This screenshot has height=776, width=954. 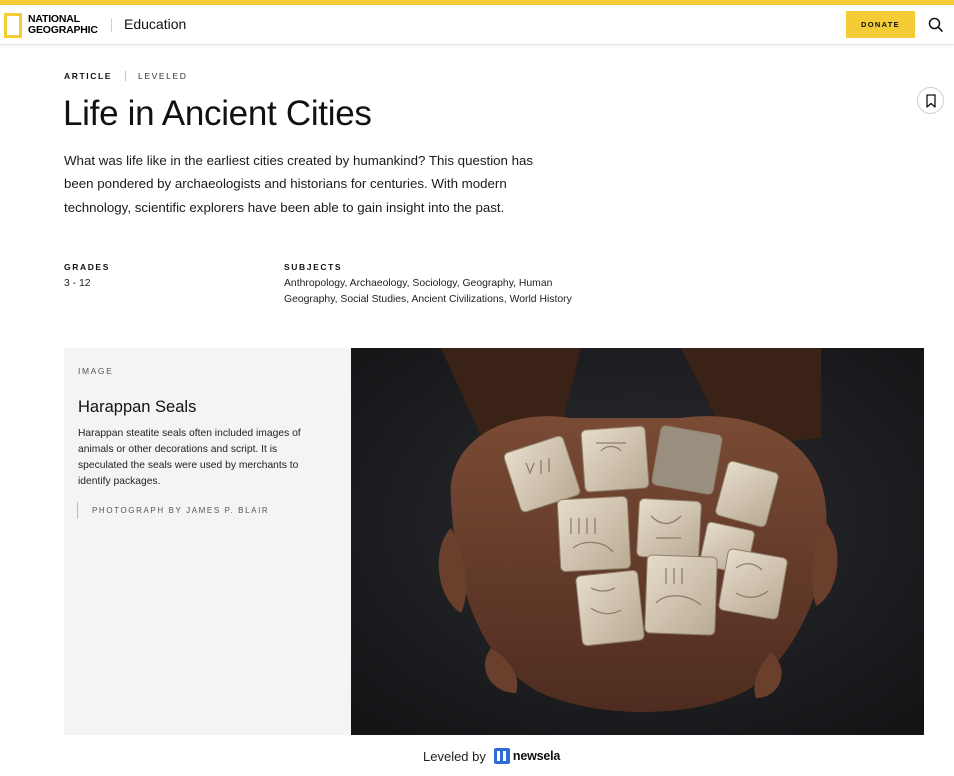 I want to click on natgeo-logo: NATIONAL GEOGRAPHIC, so click(x=51, y=25).